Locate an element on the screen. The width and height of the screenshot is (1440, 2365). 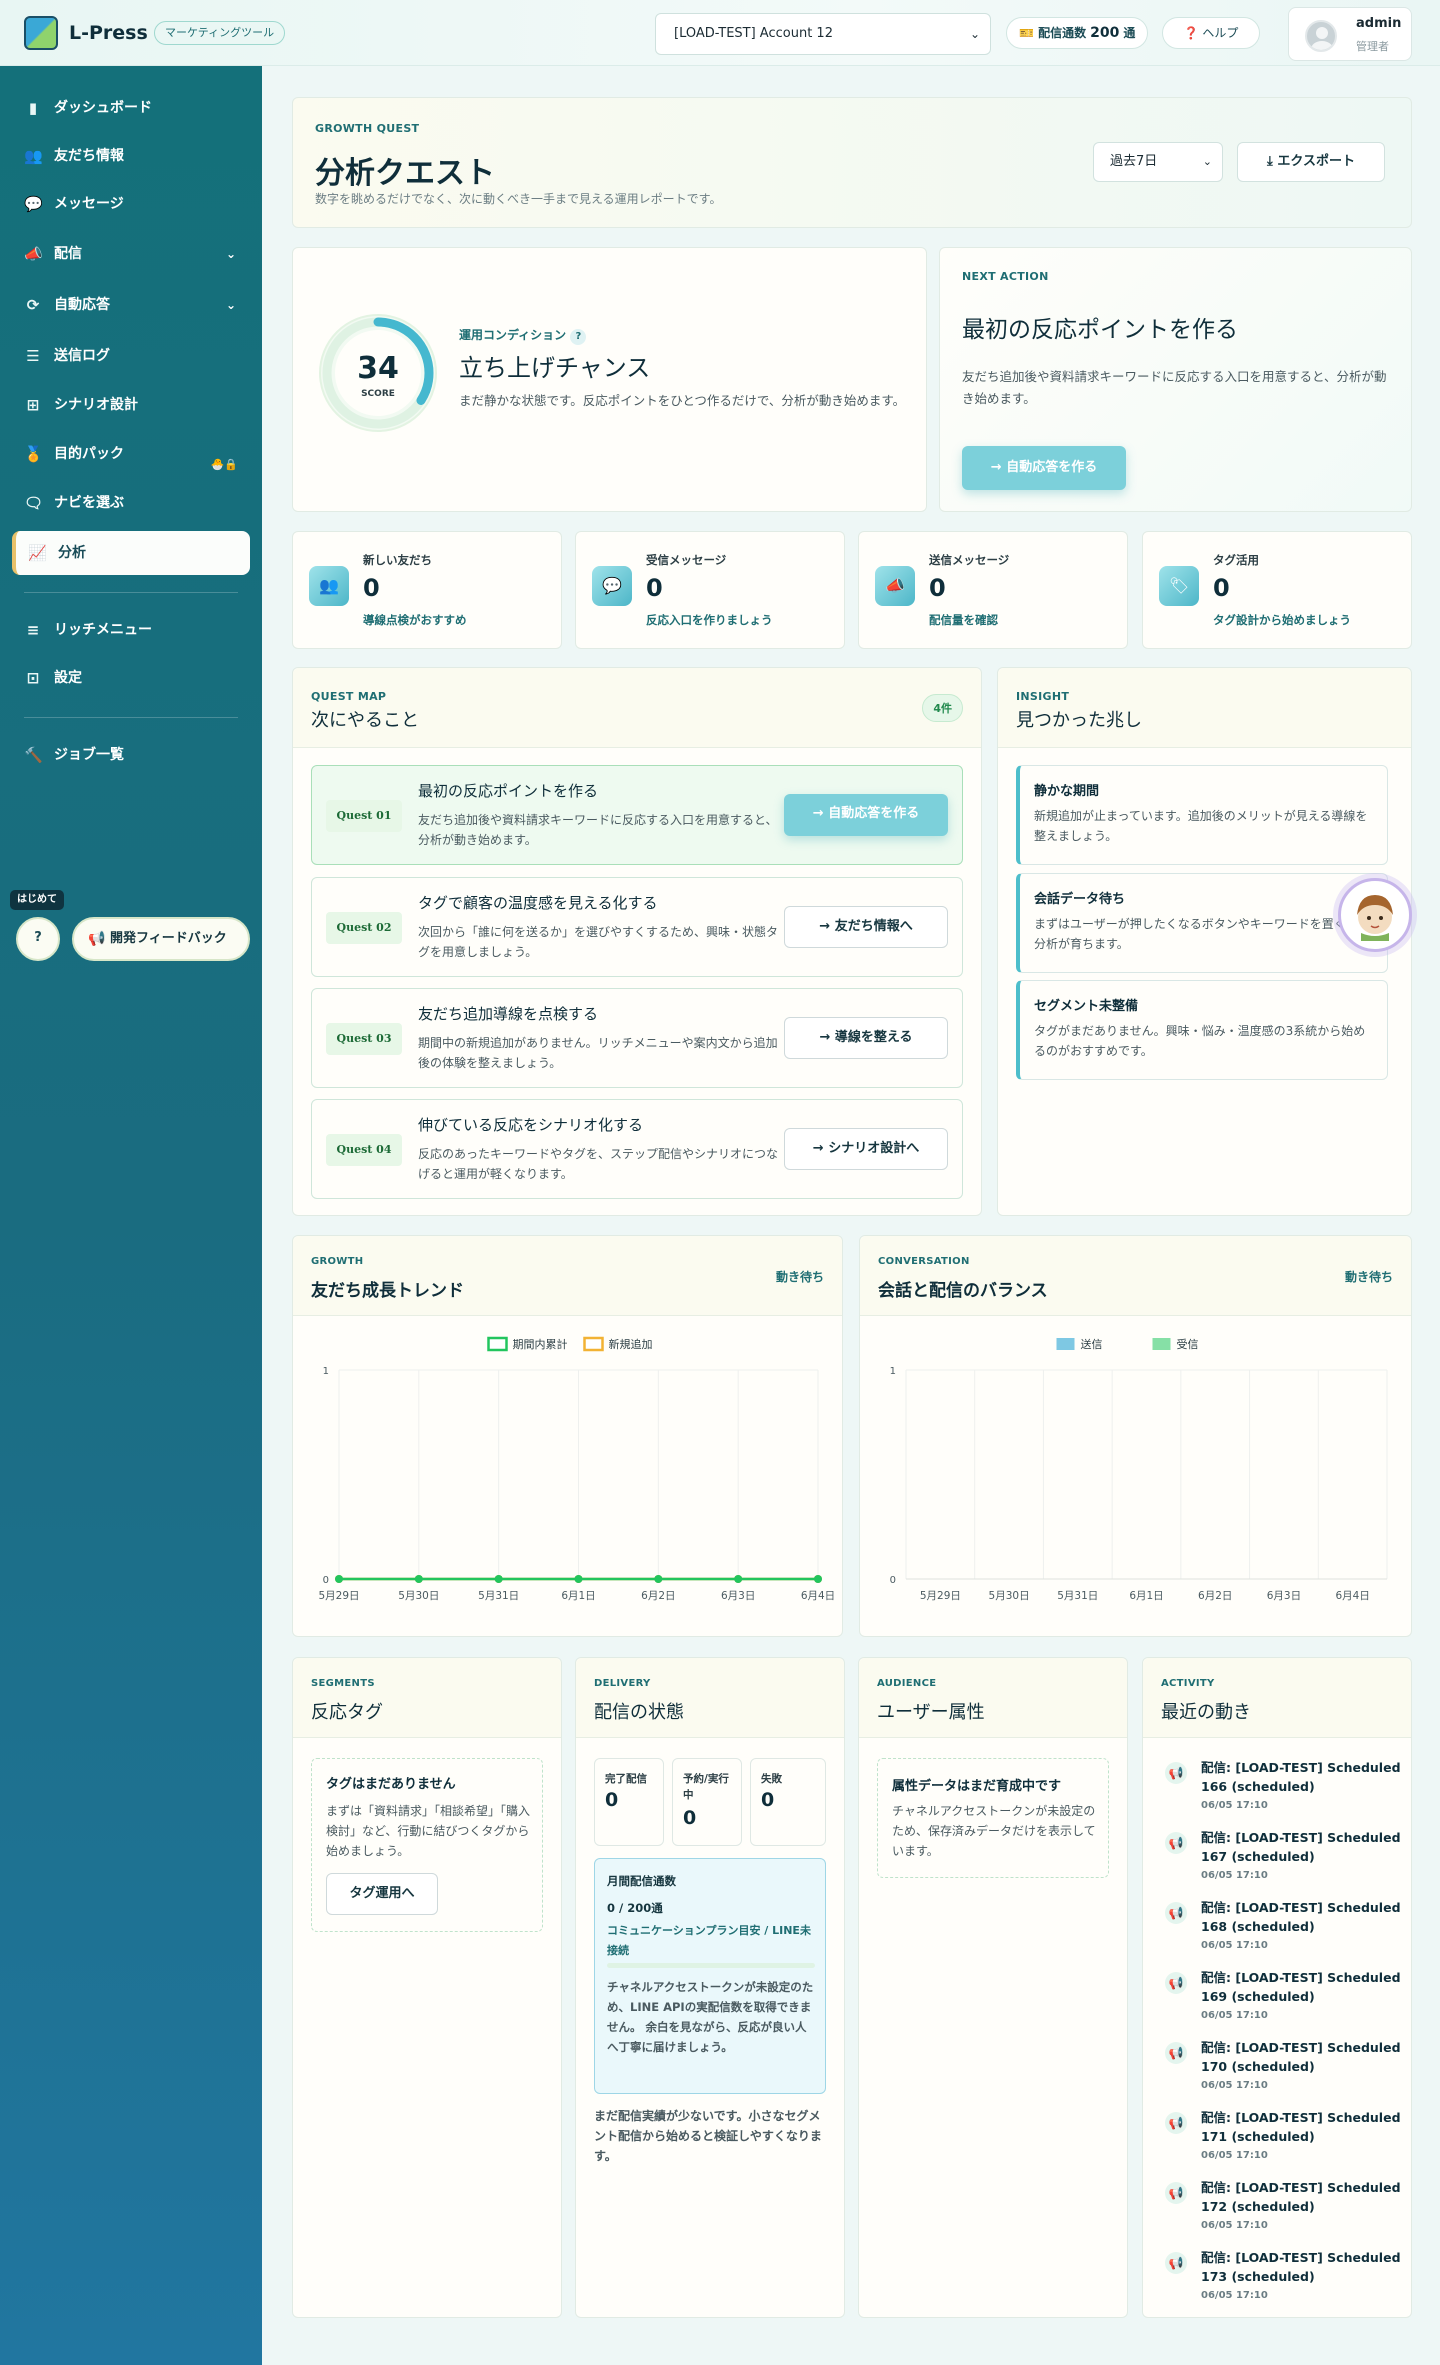
sidebar-item-purpose-pack: 🏅 目的パック 🐣🔒 is located at coordinates (131, 454).